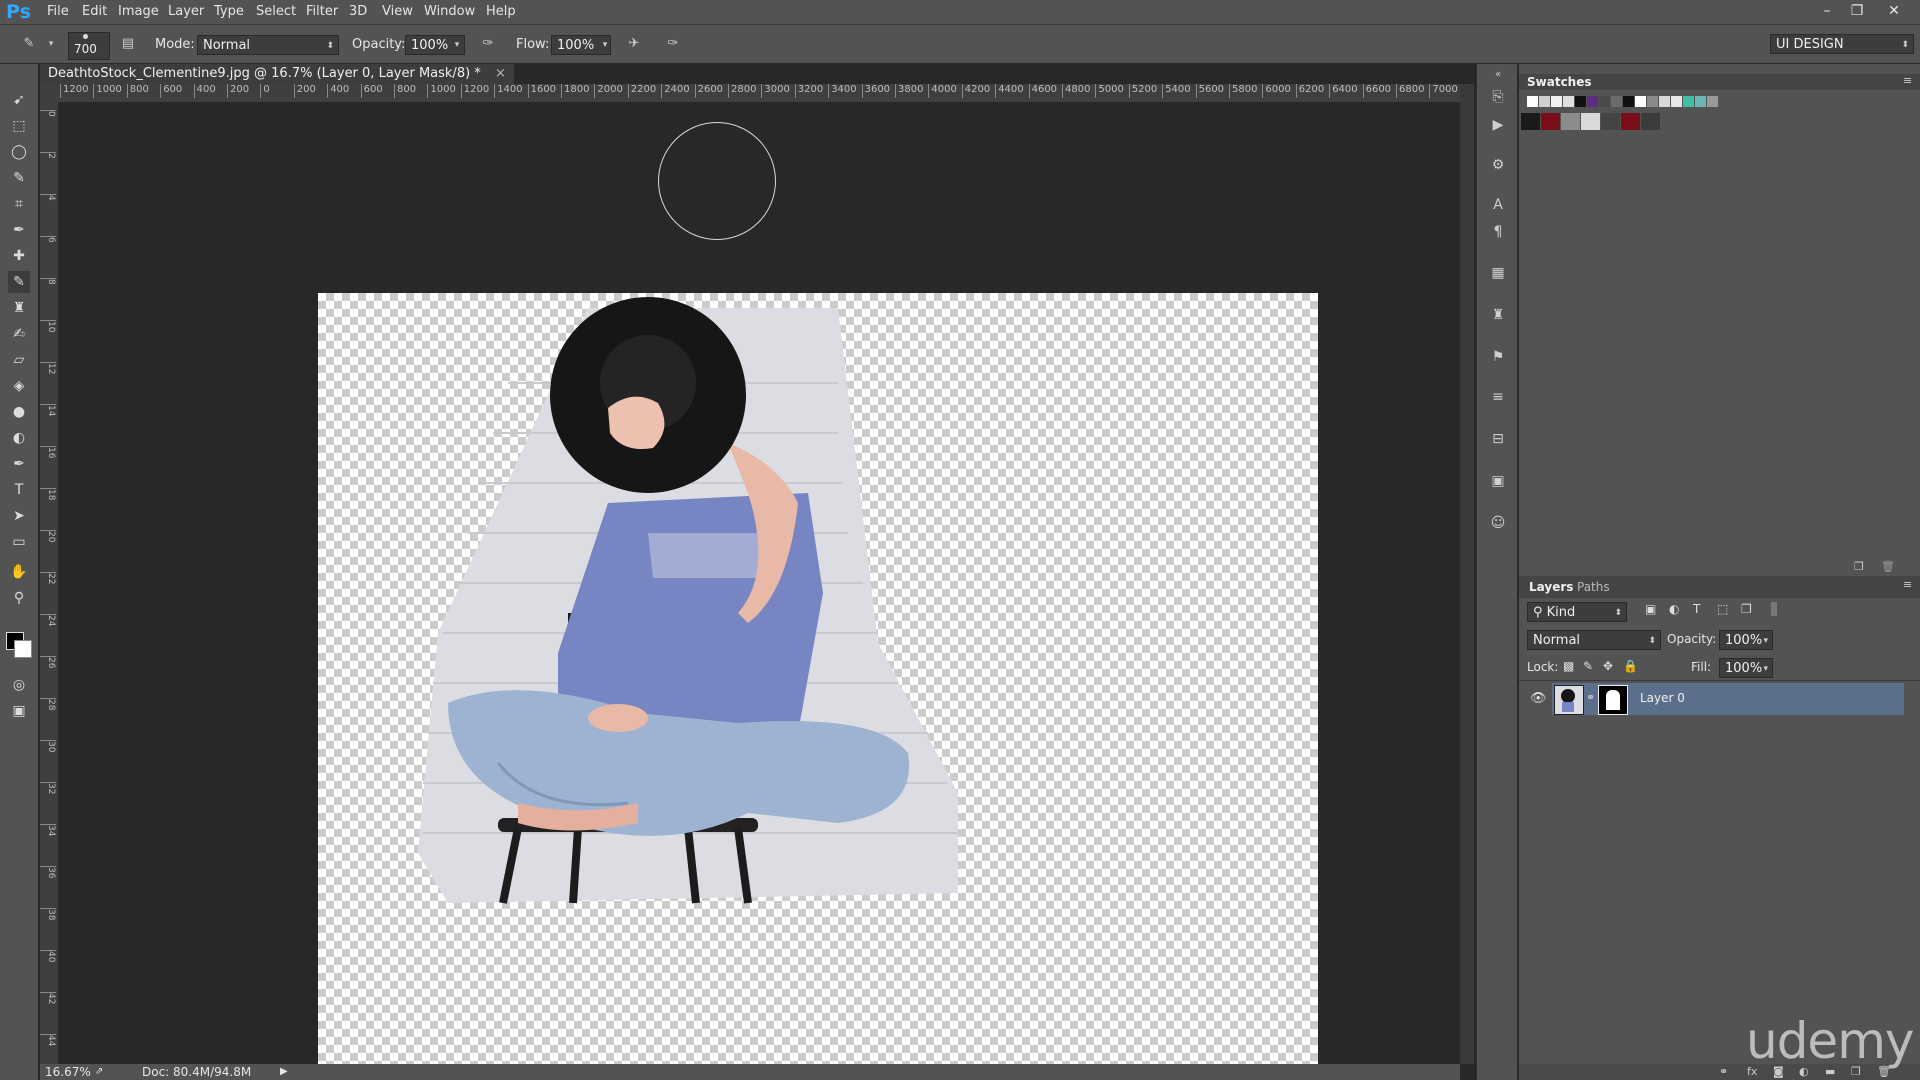 The width and height of the screenshot is (1920, 1080). I want to click on paint-bucket-tool-icon: ◈, so click(19, 386).